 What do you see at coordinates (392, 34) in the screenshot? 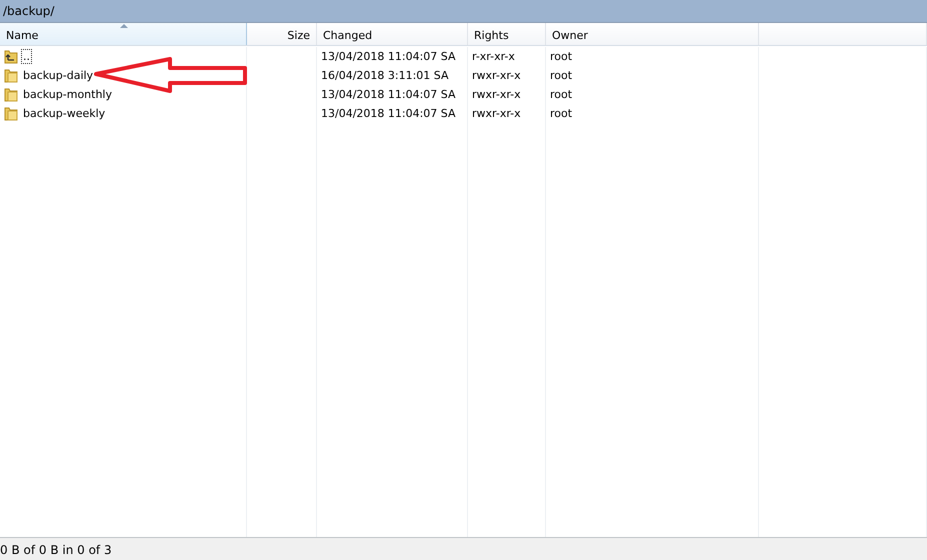
I see `column-header: Changed` at bounding box center [392, 34].